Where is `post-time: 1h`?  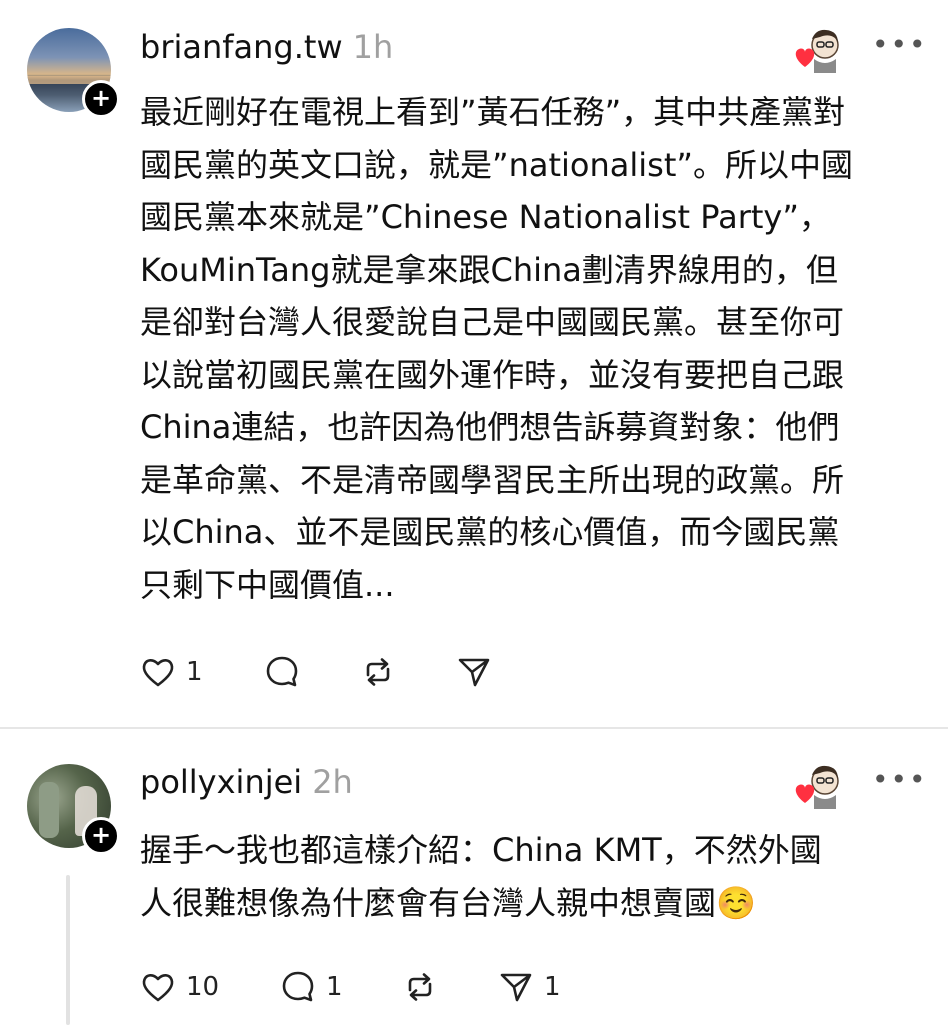
post-time: 1h is located at coordinates (373, 47).